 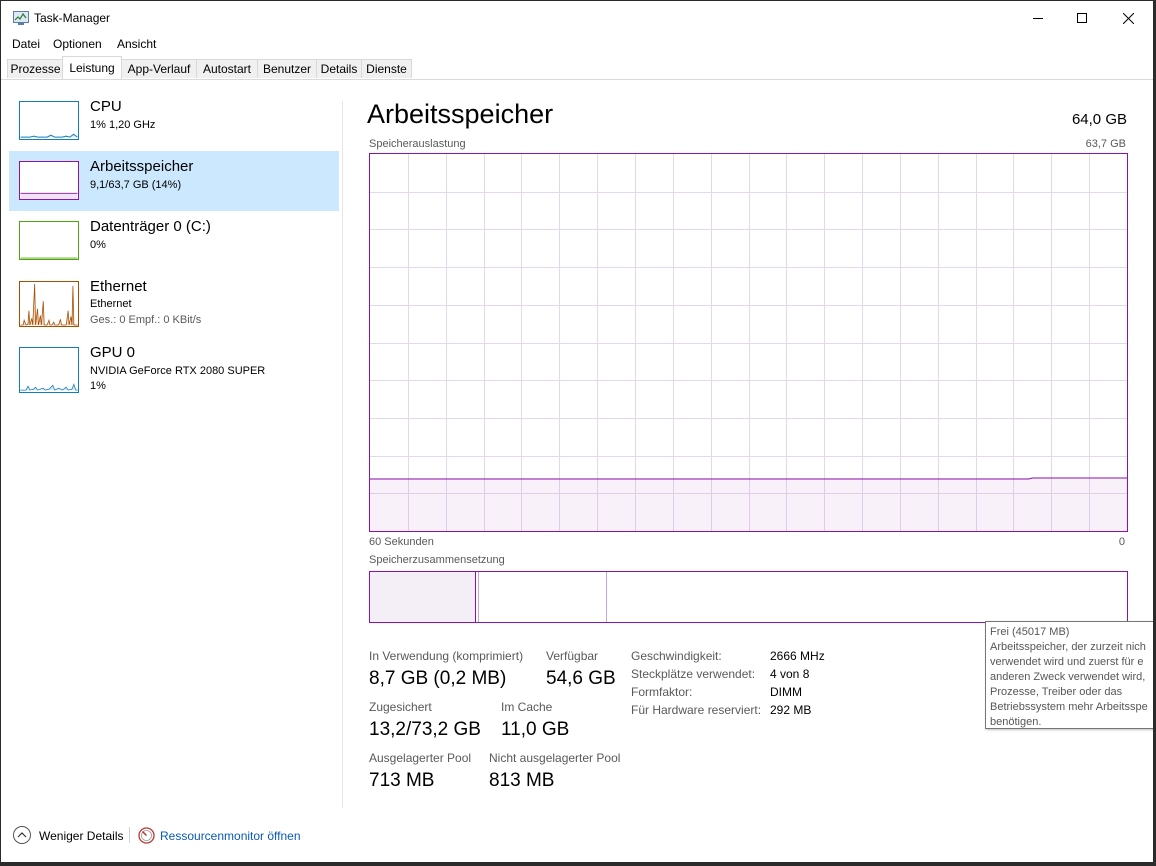 I want to click on available-value: 54,6 GB, so click(x=581, y=678).